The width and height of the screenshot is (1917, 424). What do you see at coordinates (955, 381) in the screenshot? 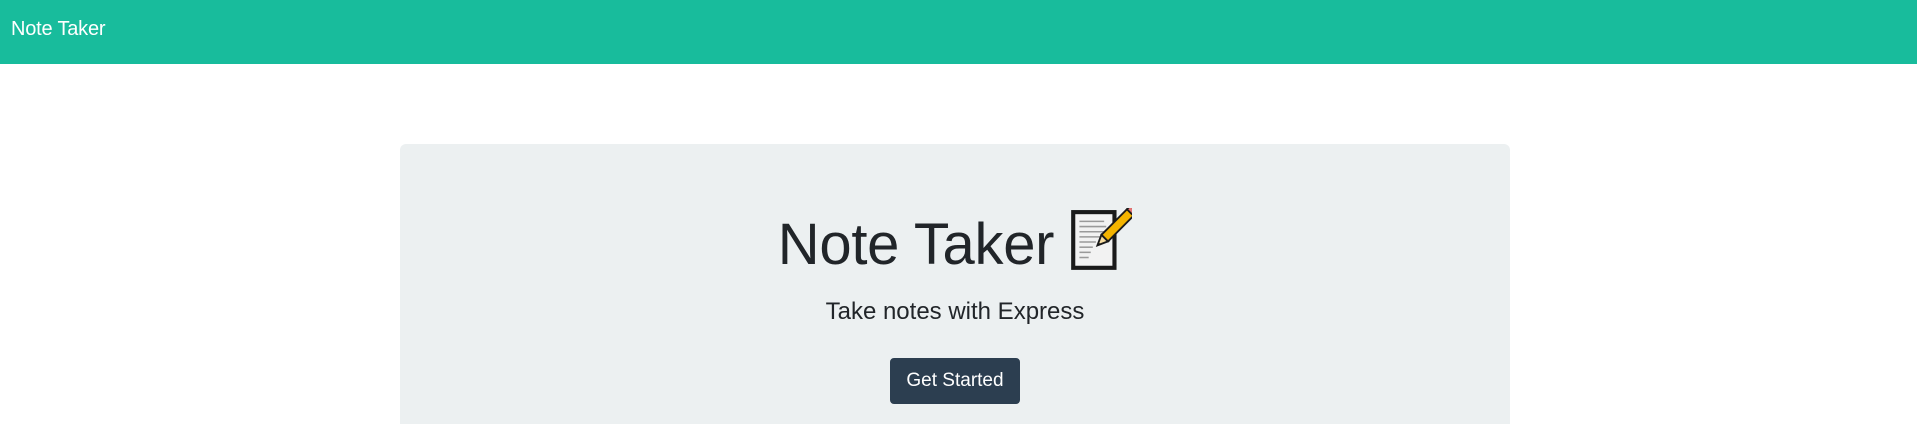
I see `get-started-button: Get Started` at bounding box center [955, 381].